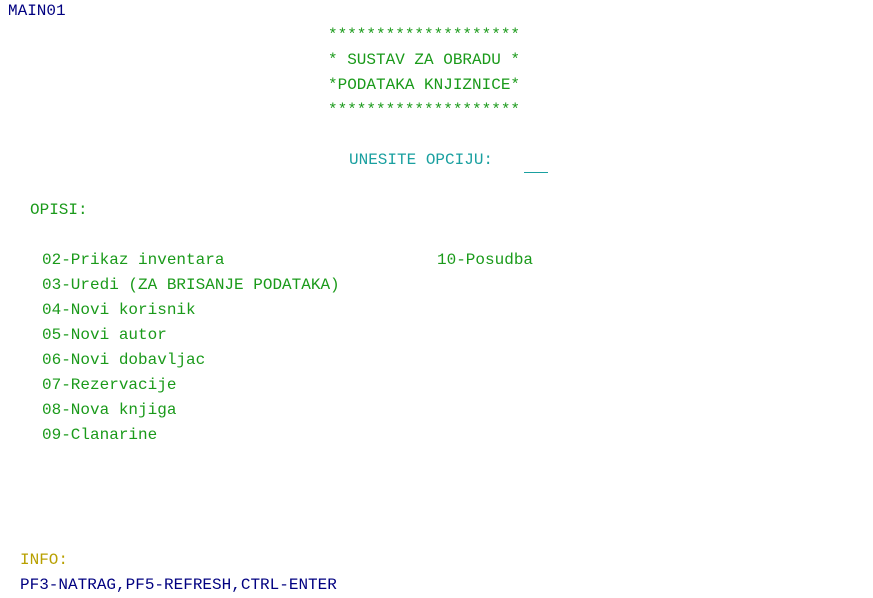 The image size is (873, 598). Describe the element at coordinates (44, 560) in the screenshot. I see `info-label: INFO:` at that location.